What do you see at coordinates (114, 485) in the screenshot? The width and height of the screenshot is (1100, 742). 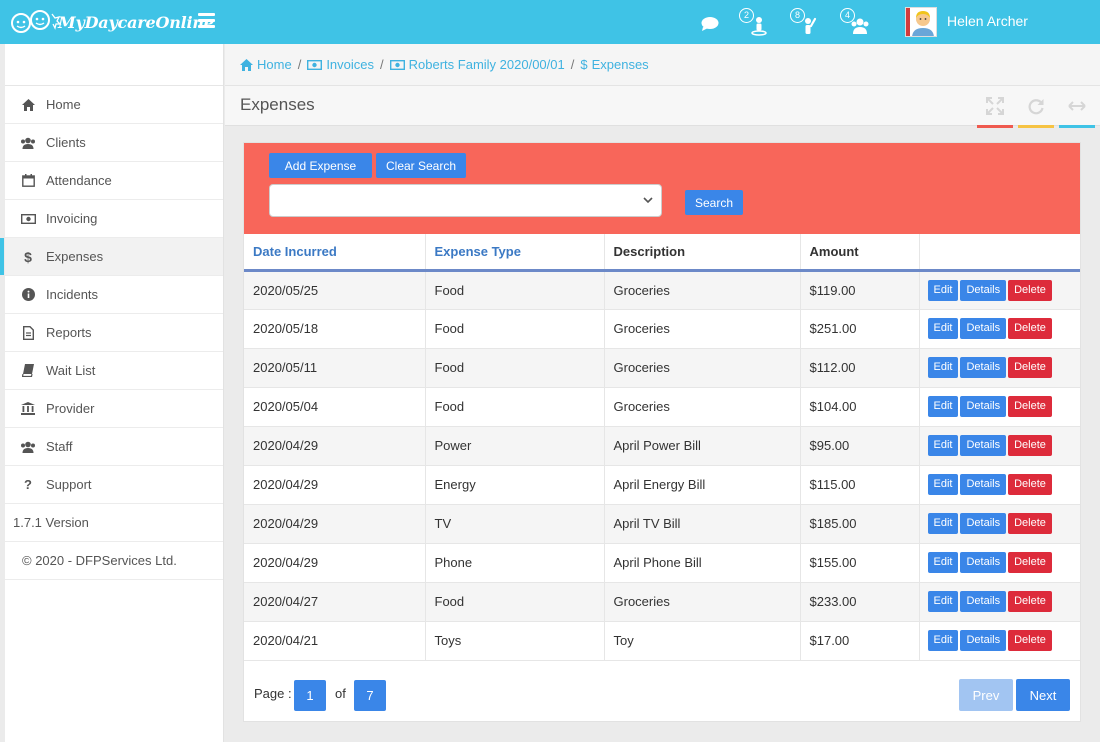 I see `sidebar-item-support: ? Support` at bounding box center [114, 485].